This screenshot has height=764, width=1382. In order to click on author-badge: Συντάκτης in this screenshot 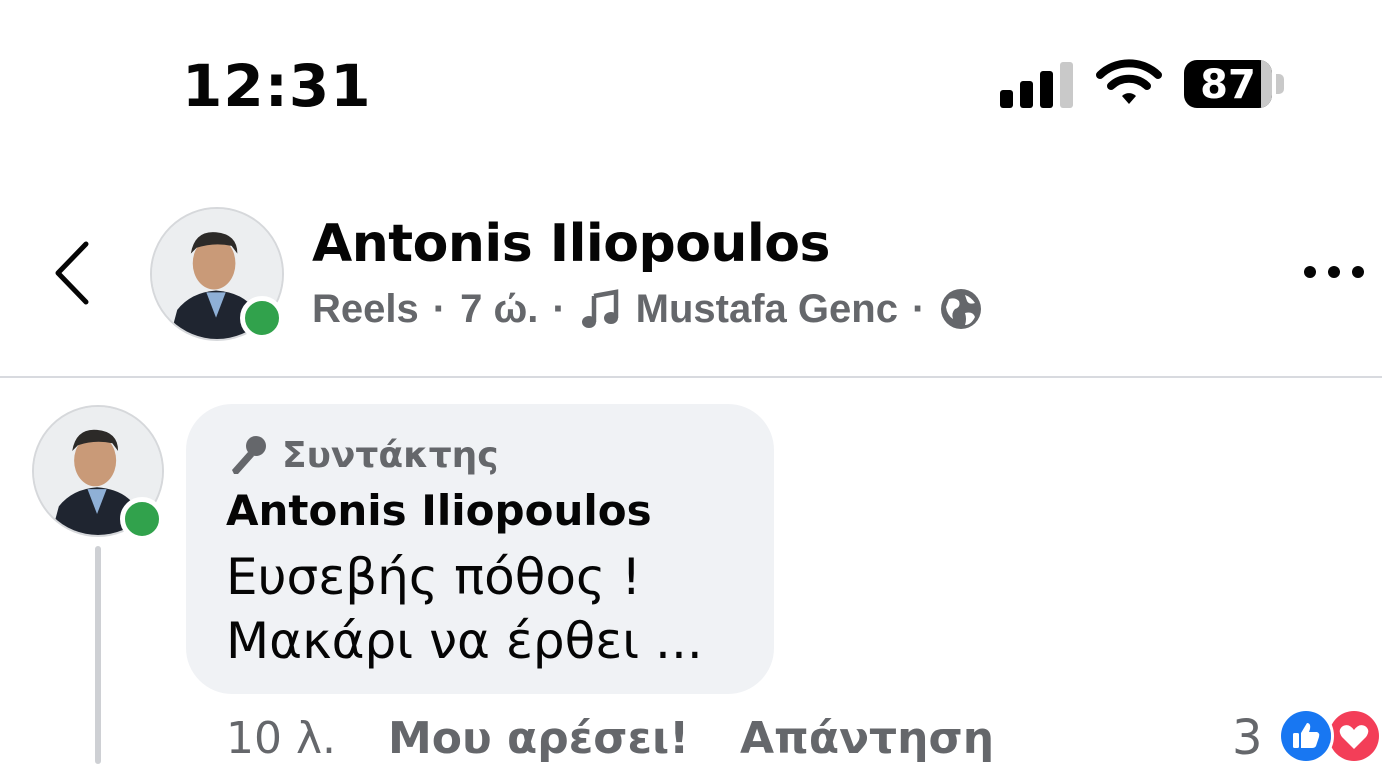, I will do `click(362, 455)`.